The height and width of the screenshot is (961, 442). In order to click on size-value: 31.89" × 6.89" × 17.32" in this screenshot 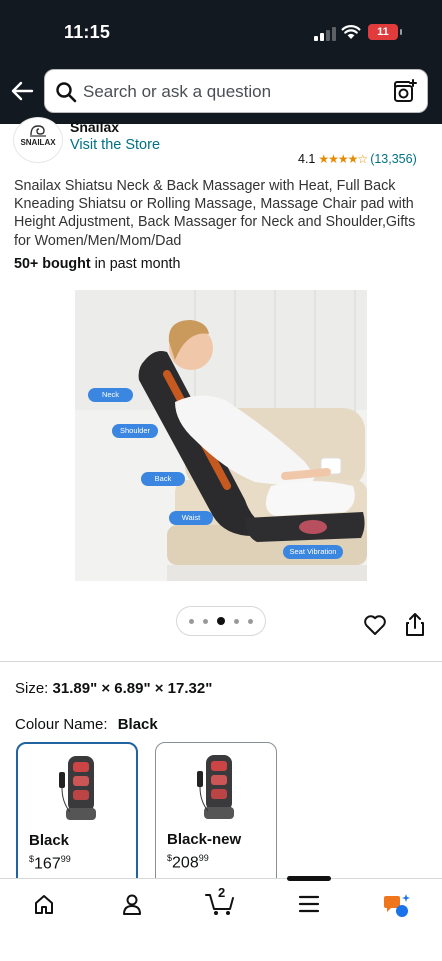, I will do `click(132, 688)`.